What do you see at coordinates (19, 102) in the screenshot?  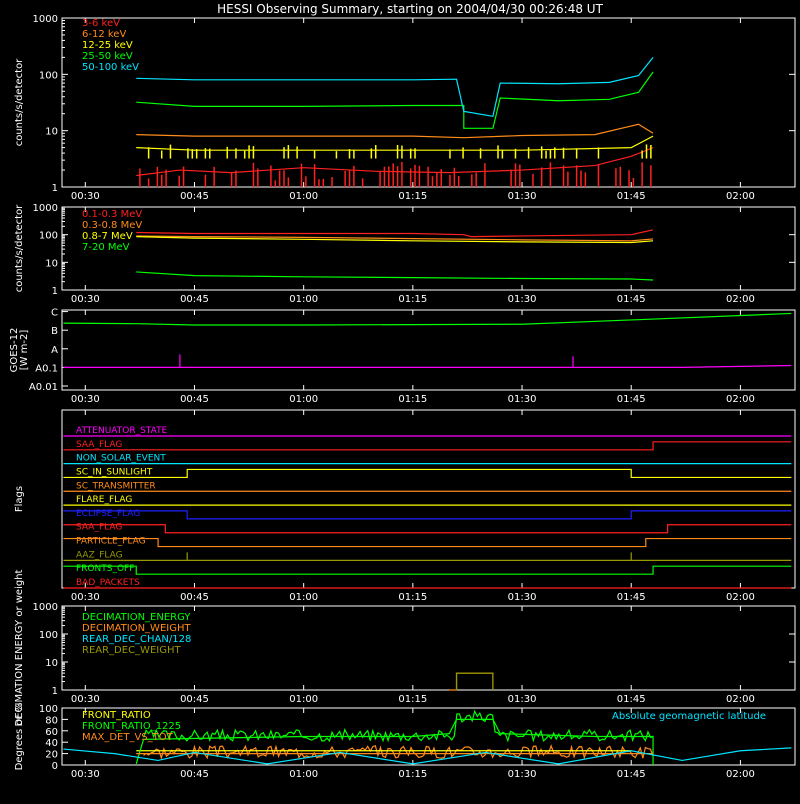 I see `panel-counts-low-ylabel: counts/s/detector` at bounding box center [19, 102].